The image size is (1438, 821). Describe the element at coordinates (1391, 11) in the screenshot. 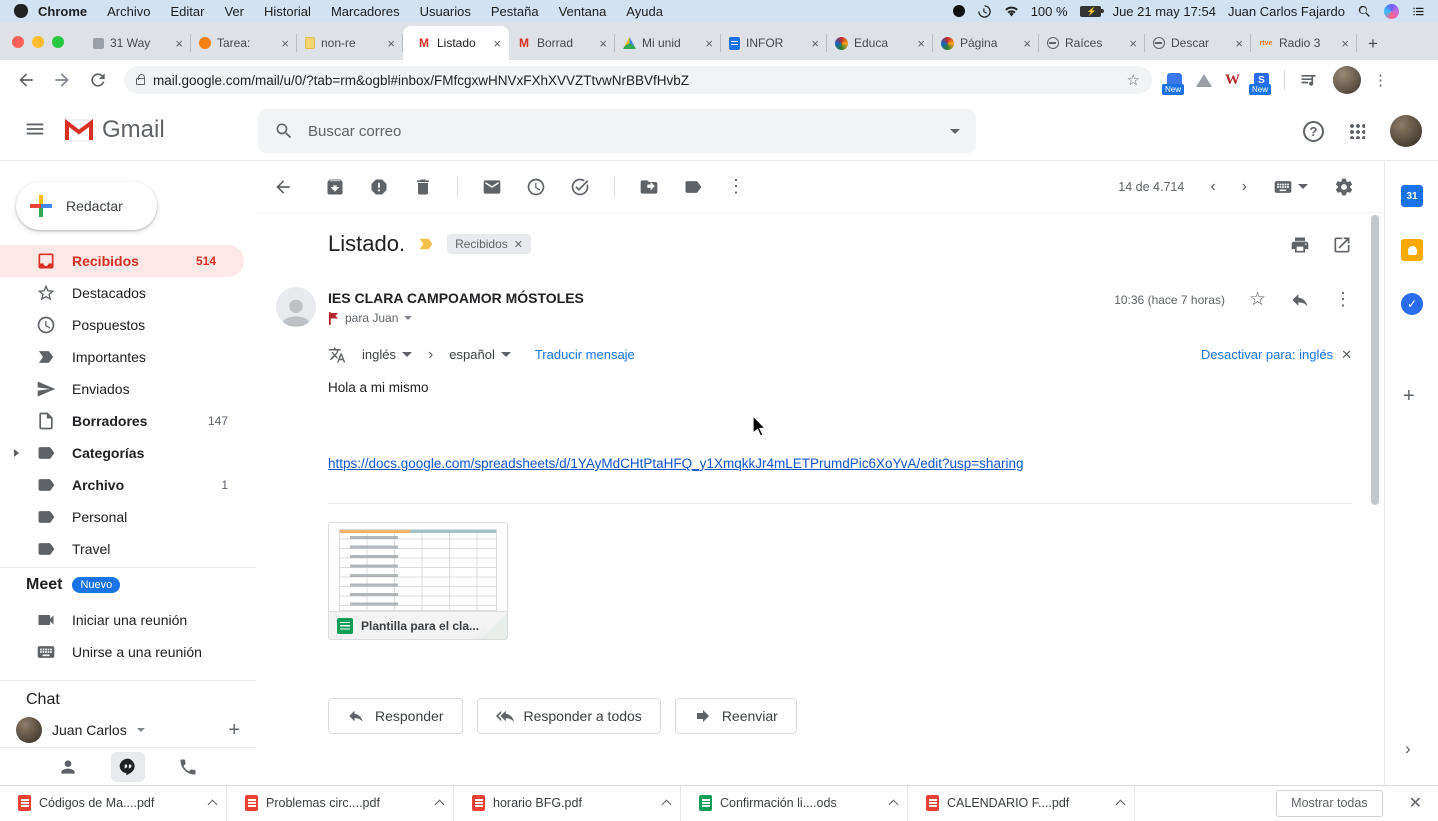

I see `siri-icon` at that location.